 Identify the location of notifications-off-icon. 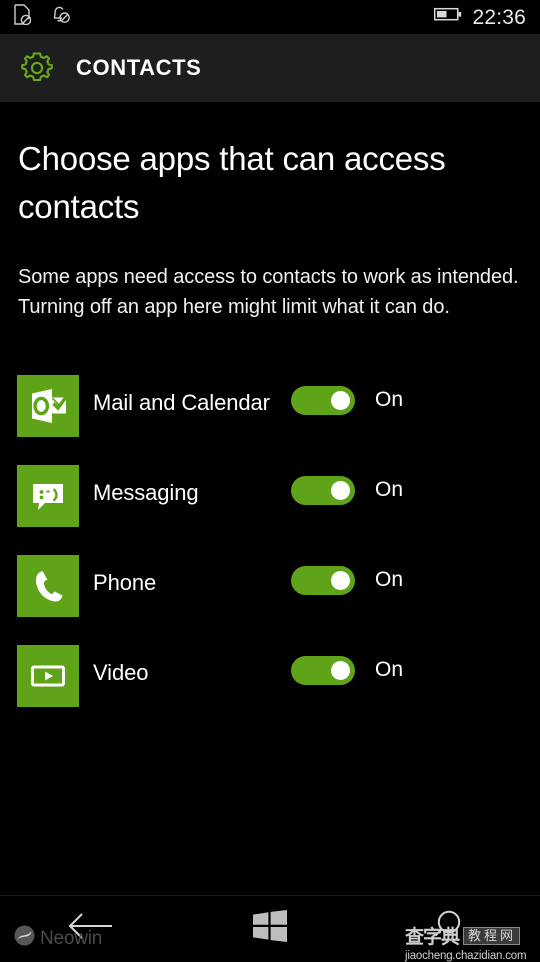
(60, 17).